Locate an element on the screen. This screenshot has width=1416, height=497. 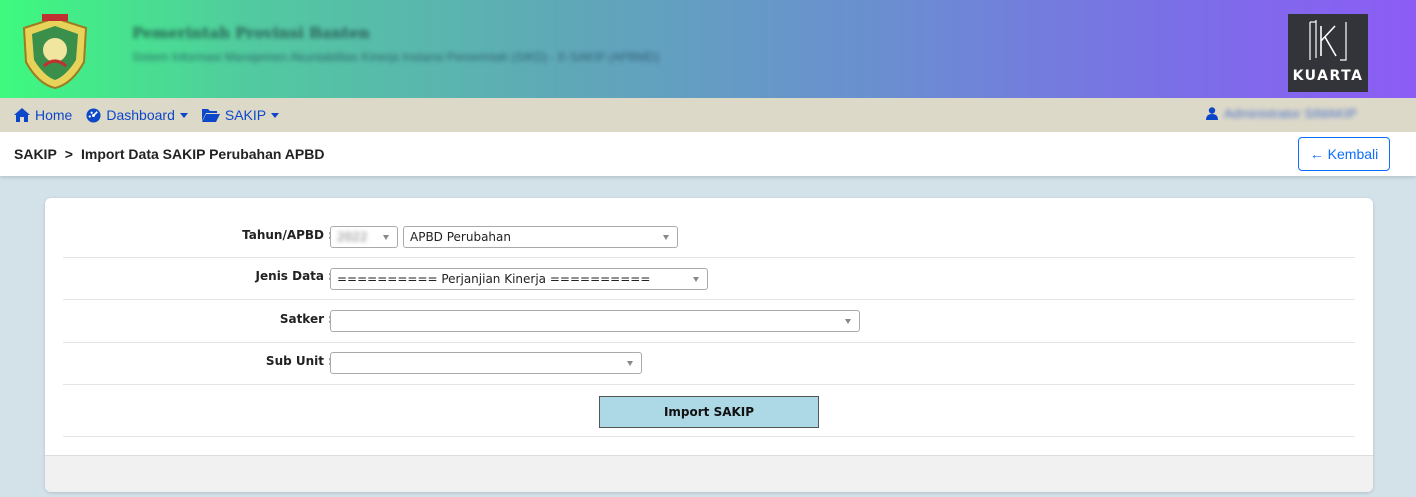
form-row-tahun: Tahun/APBD : 2022 APBD Perubahan is located at coordinates (709, 237).